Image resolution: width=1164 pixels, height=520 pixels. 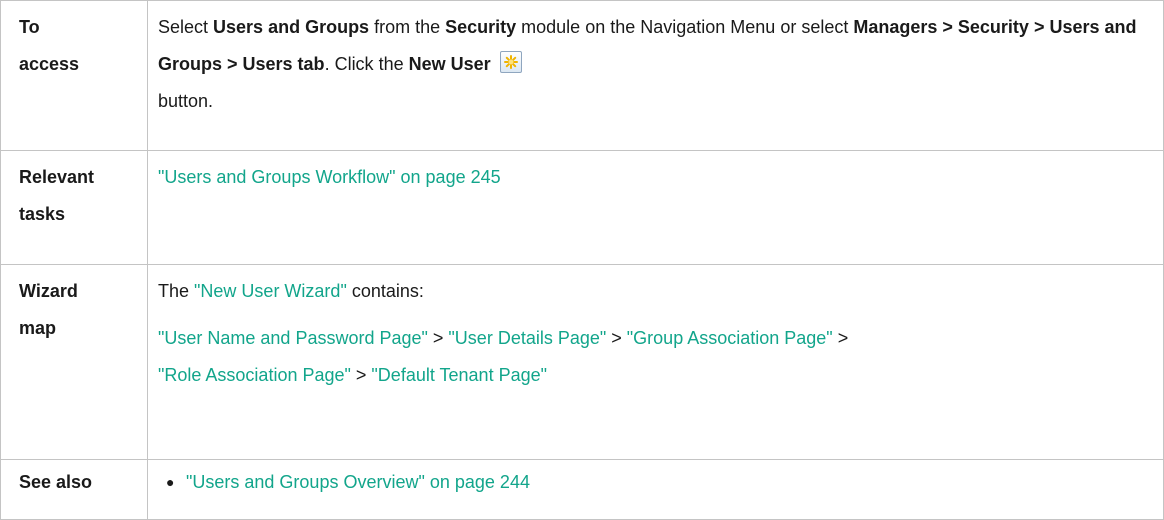 What do you see at coordinates (176, 291) in the screenshot?
I see `text: The` at bounding box center [176, 291].